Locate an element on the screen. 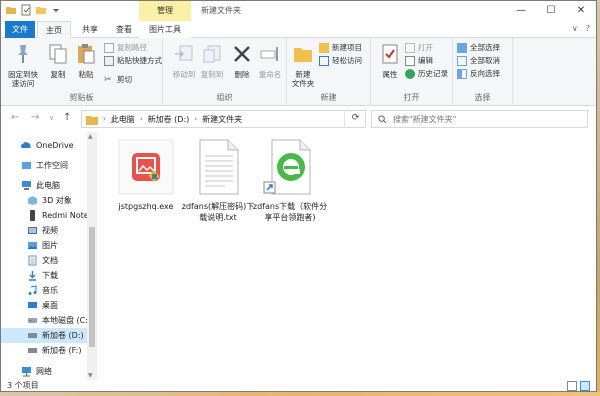 The height and width of the screenshot is (396, 600). nav-item-redmi-note: Redmi Note is located at coordinates (45, 215).